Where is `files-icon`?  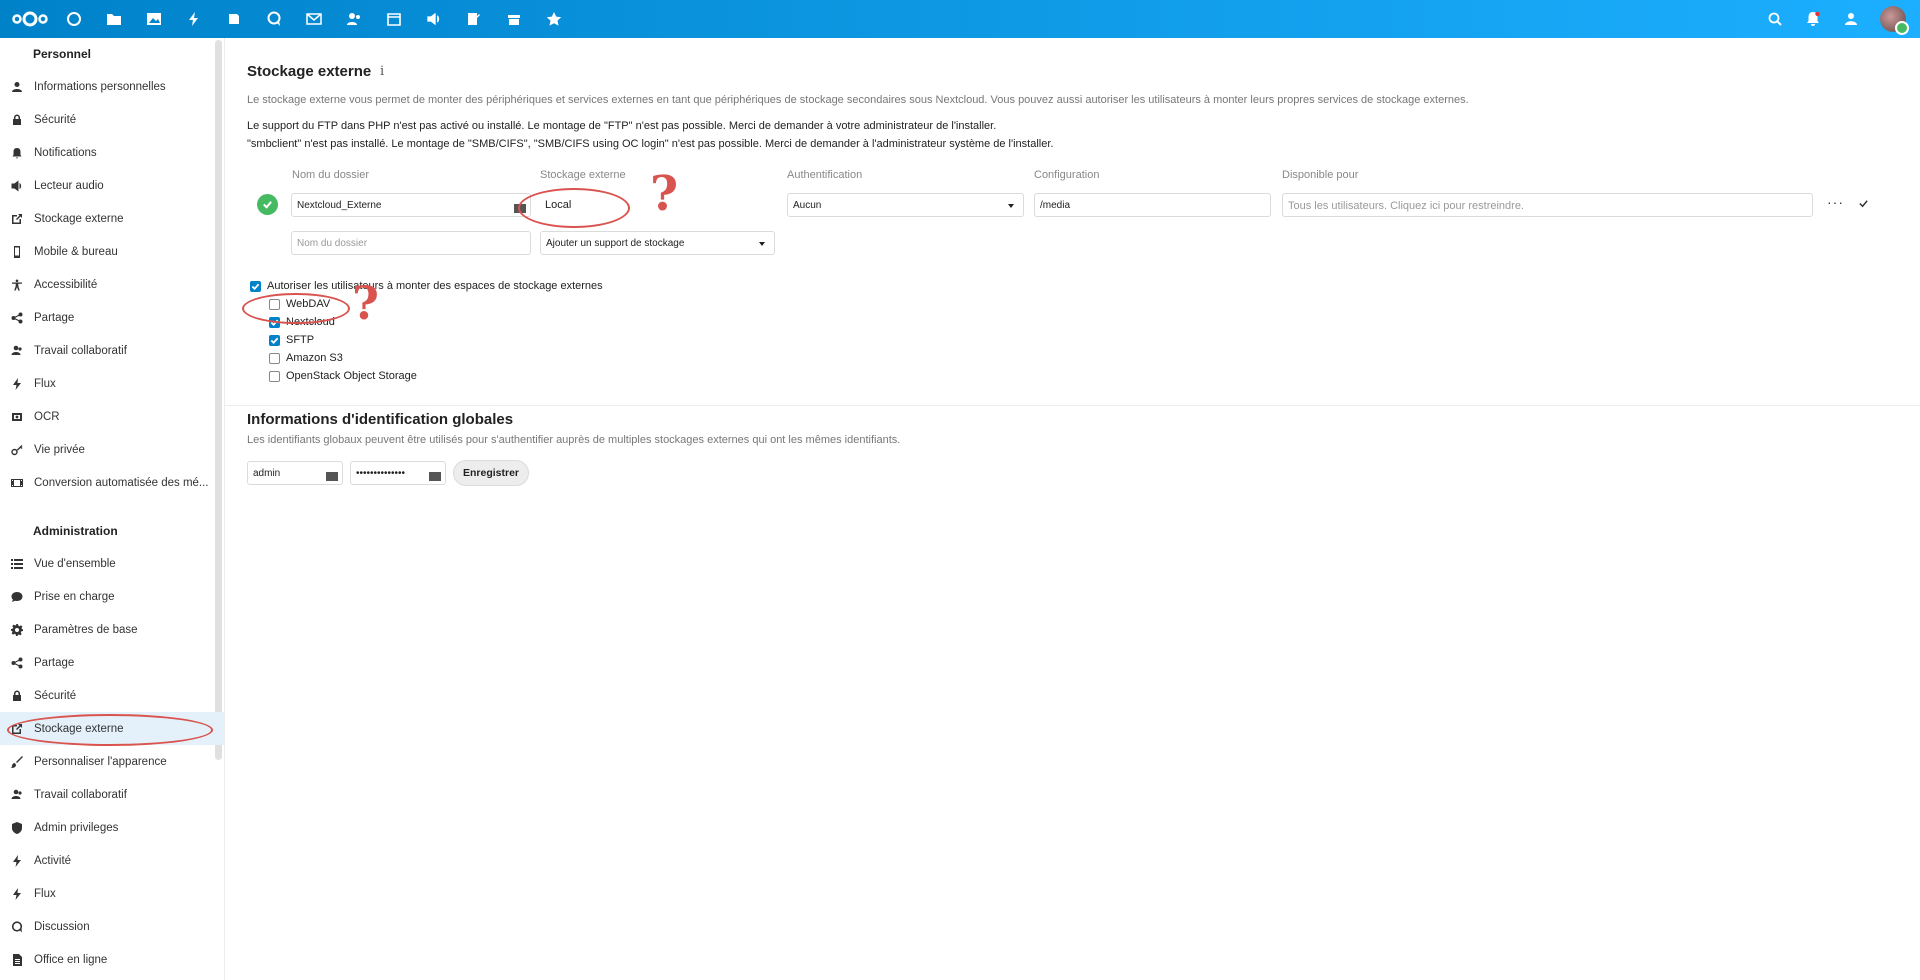 files-icon is located at coordinates (114, 19).